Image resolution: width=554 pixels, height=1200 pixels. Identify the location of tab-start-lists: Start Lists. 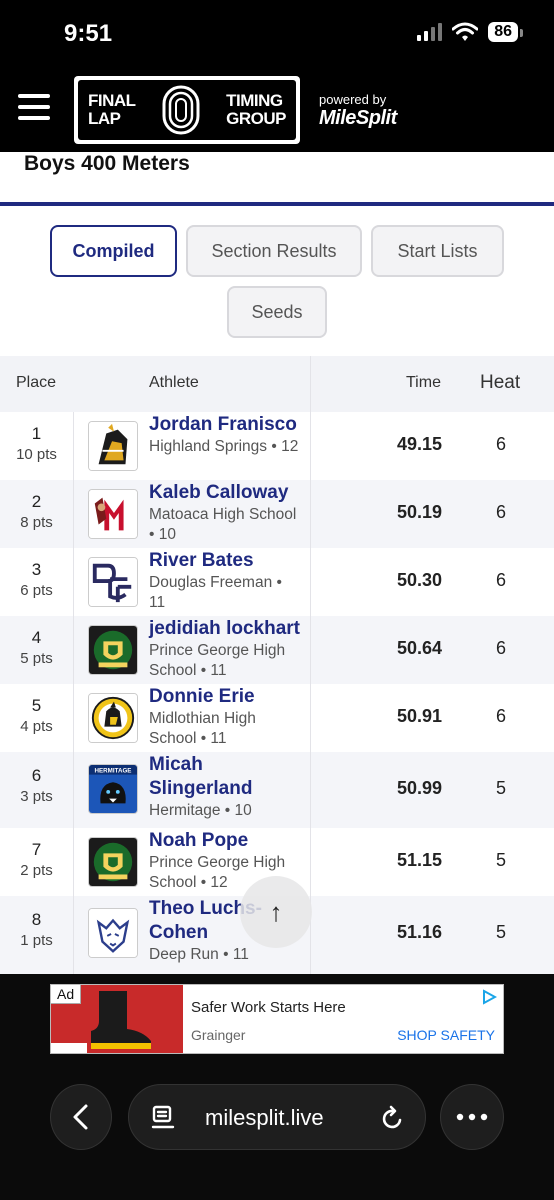
(437, 251).